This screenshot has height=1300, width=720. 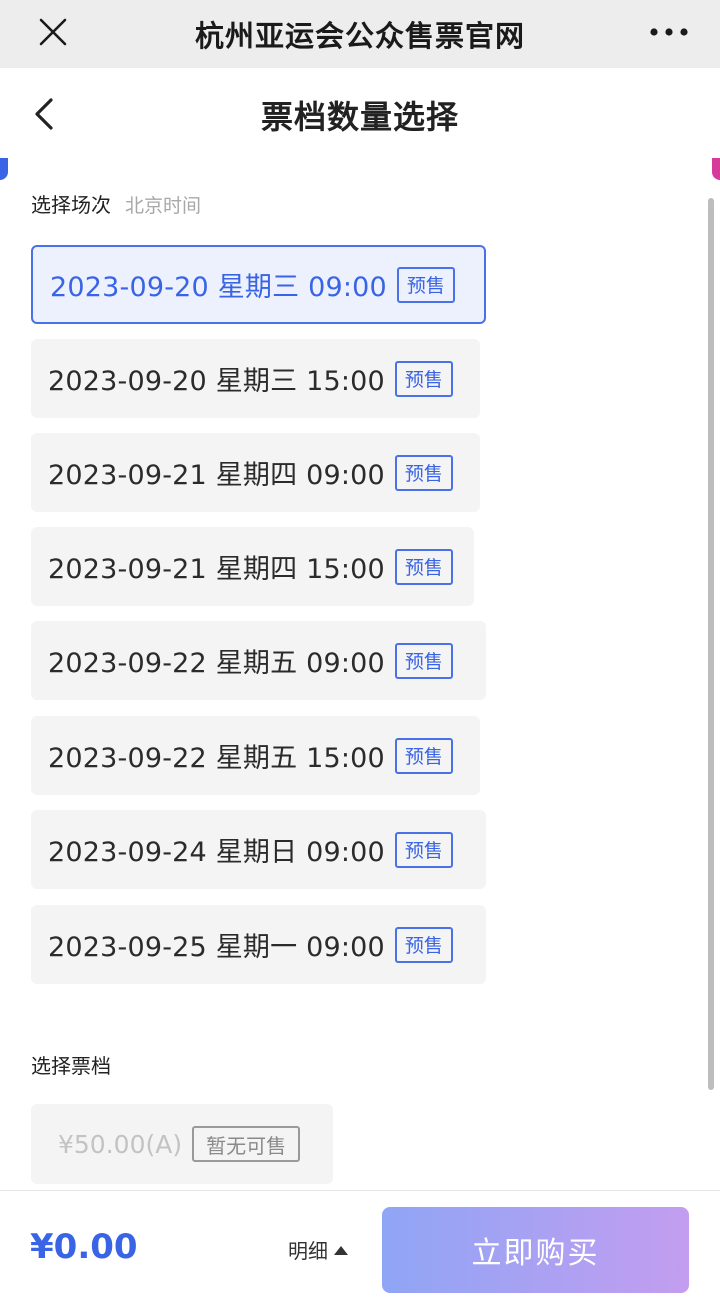 I want to click on more-button, so click(x=669, y=32).